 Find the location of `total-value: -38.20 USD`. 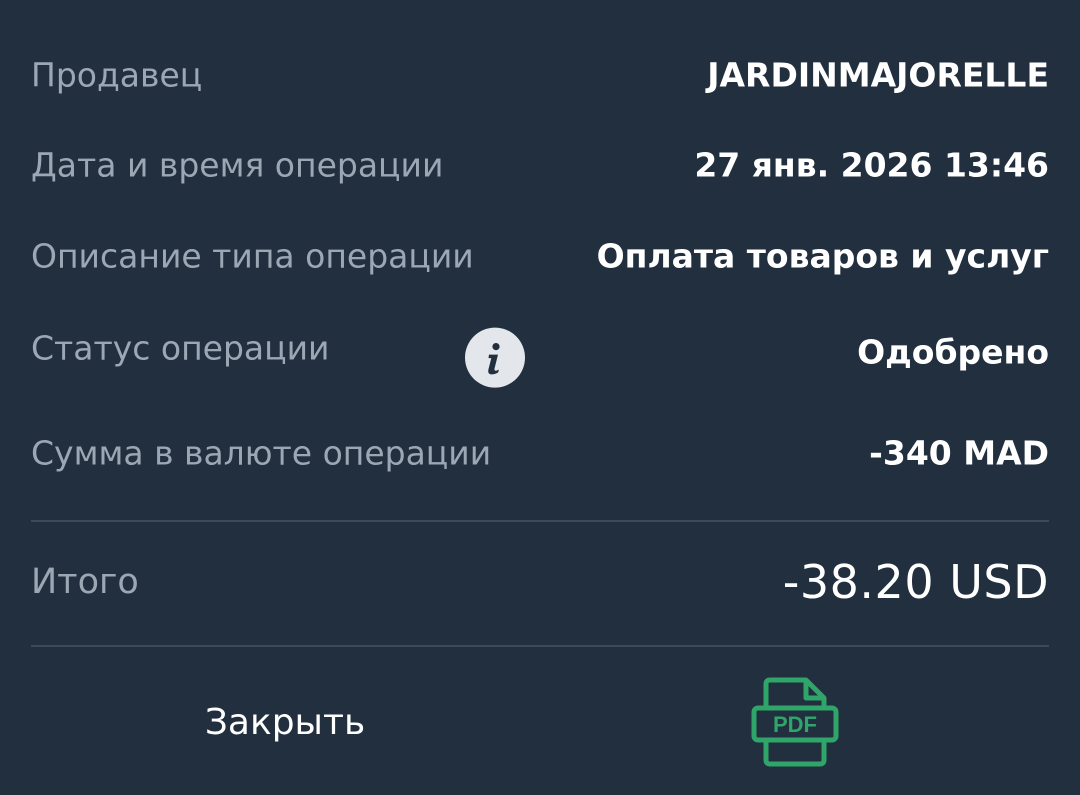

total-value: -38.20 USD is located at coordinates (915, 582).